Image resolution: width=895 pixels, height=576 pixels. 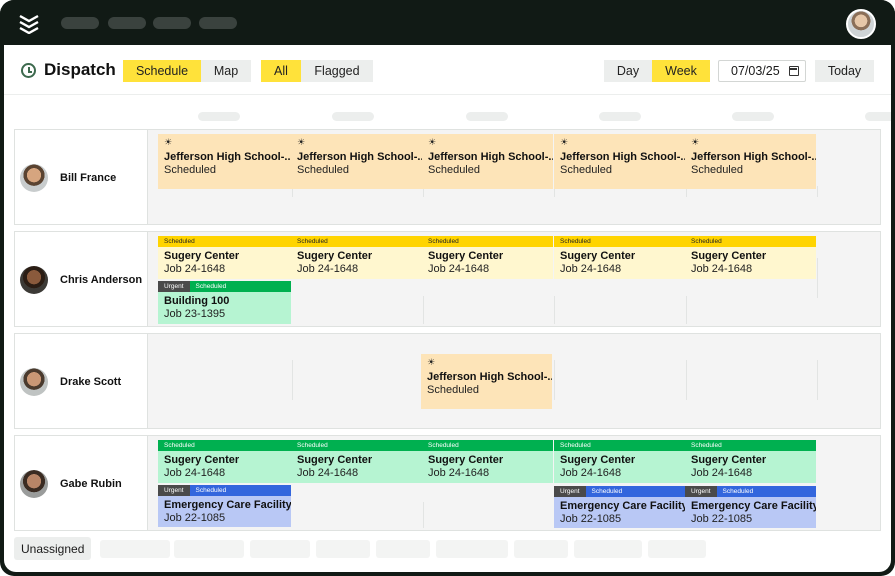 I want to click on top-nav-bar, so click(x=447, y=22).